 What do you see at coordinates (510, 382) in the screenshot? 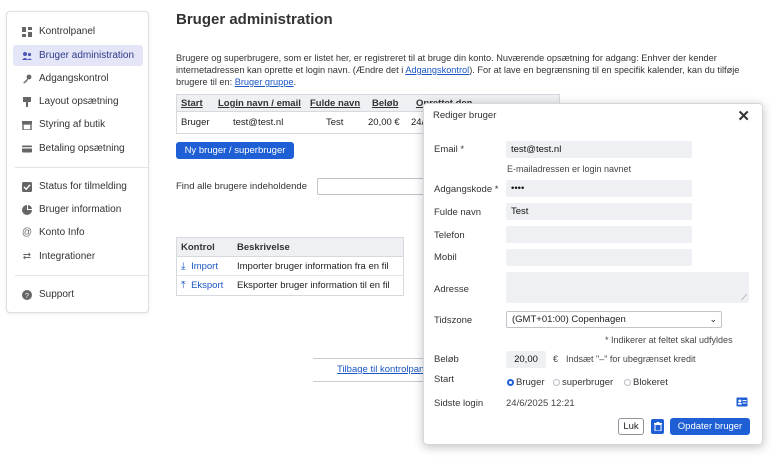
I see `radio-selected-icon` at bounding box center [510, 382].